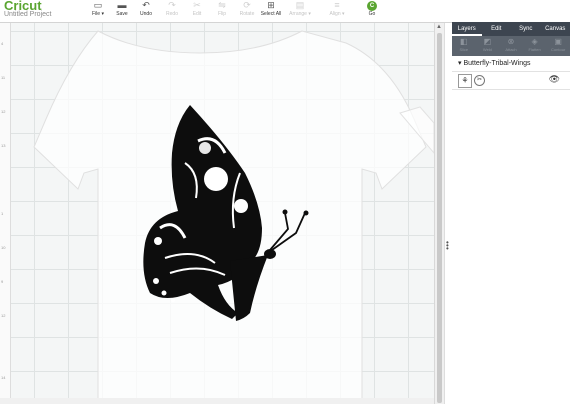 The width and height of the screenshot is (570, 404). I want to click on layer-row: ⚘ ✂ 👁, so click(511, 81).